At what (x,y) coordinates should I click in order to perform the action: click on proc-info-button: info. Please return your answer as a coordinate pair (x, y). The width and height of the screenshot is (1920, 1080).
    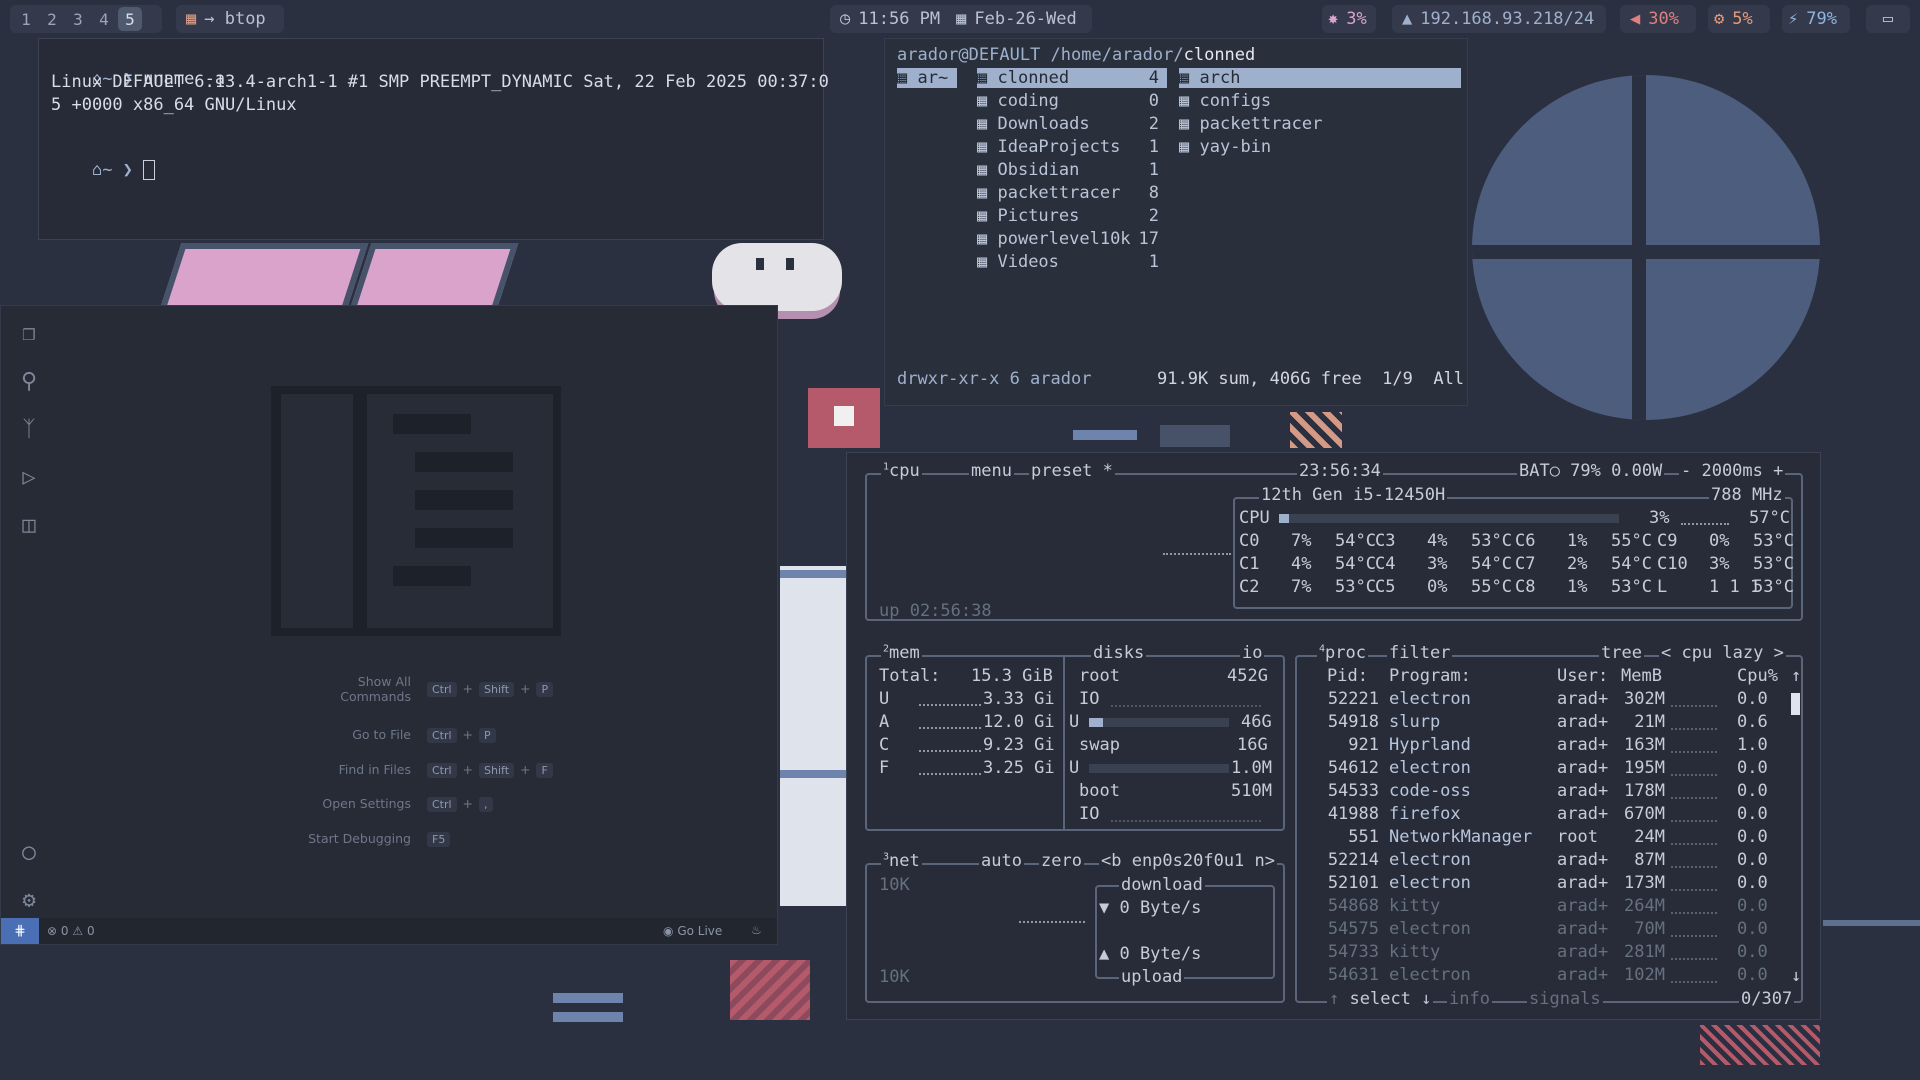
    Looking at the image, I should click on (1469, 999).